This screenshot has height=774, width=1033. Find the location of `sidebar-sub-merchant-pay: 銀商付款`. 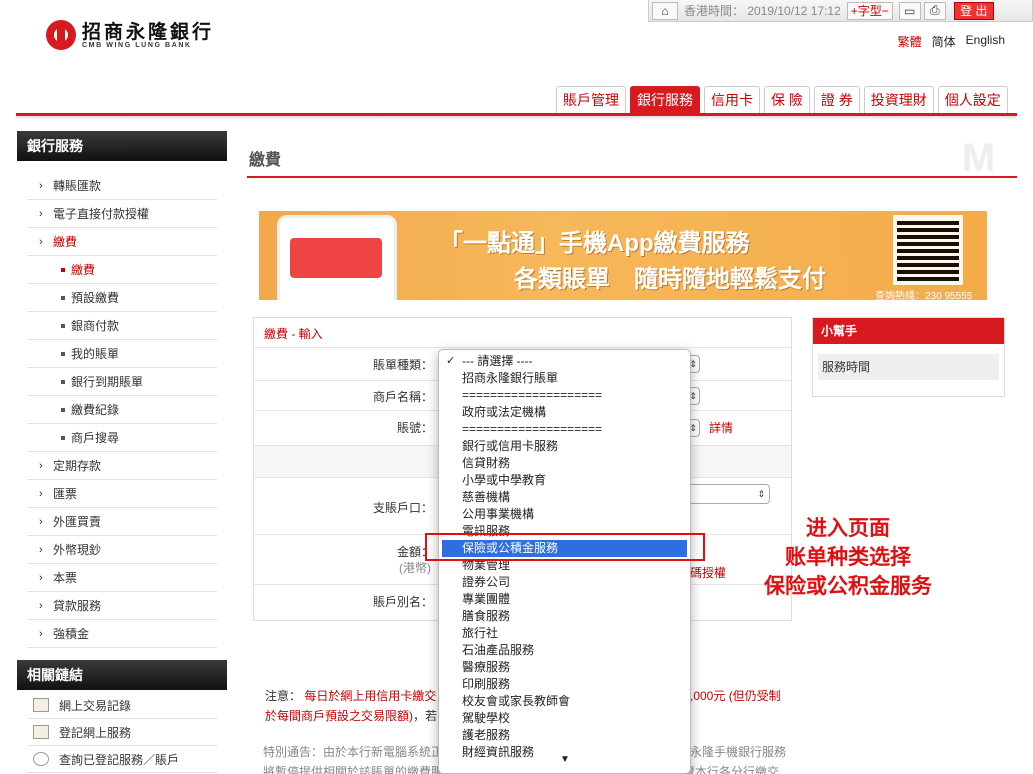

sidebar-sub-merchant-pay: 銀商付款 is located at coordinates (122, 326).